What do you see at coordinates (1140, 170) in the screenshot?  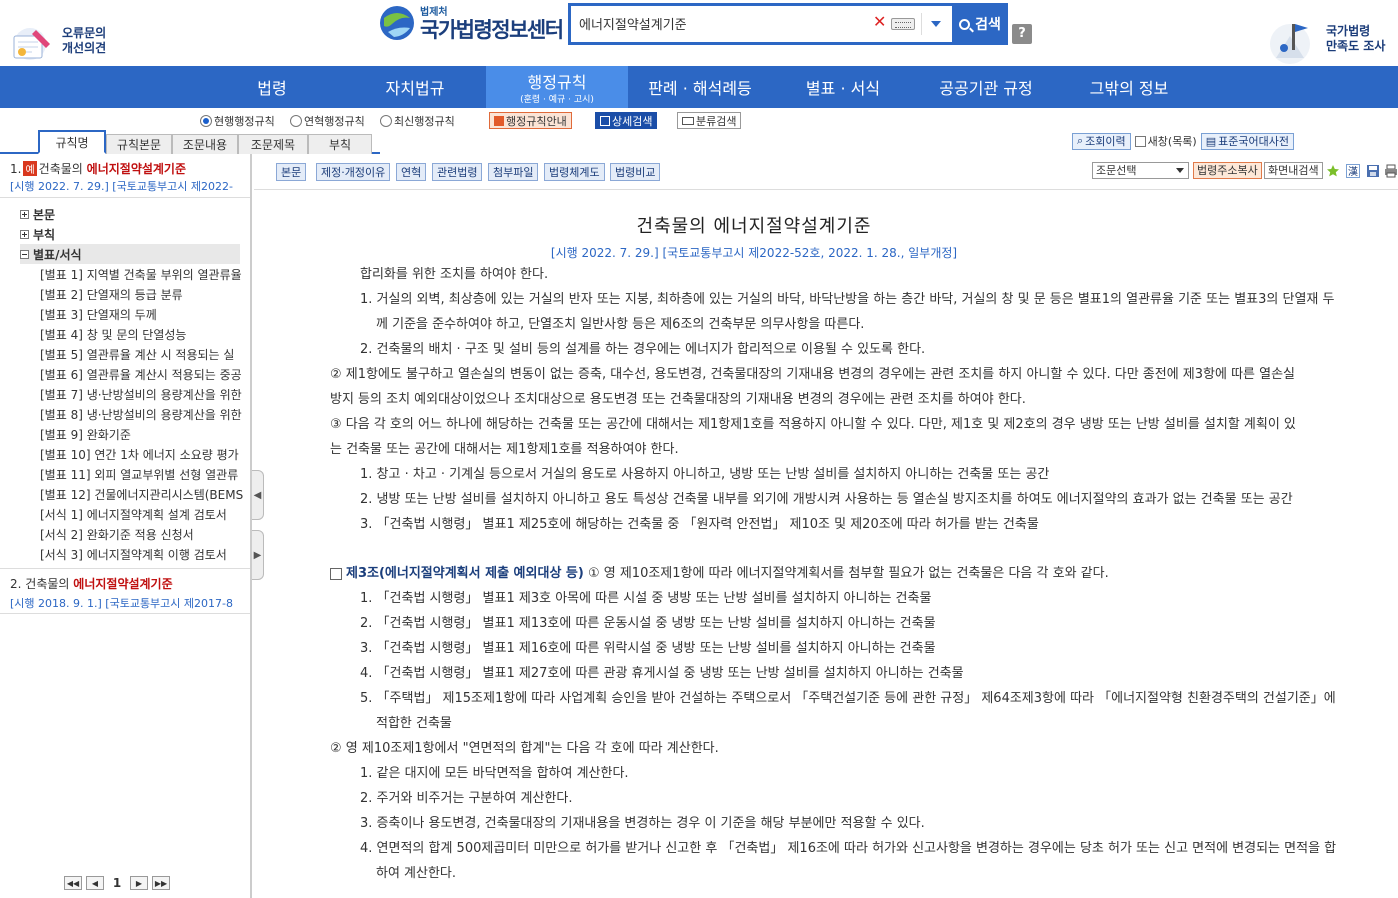 I see `article-select: 조문선택` at bounding box center [1140, 170].